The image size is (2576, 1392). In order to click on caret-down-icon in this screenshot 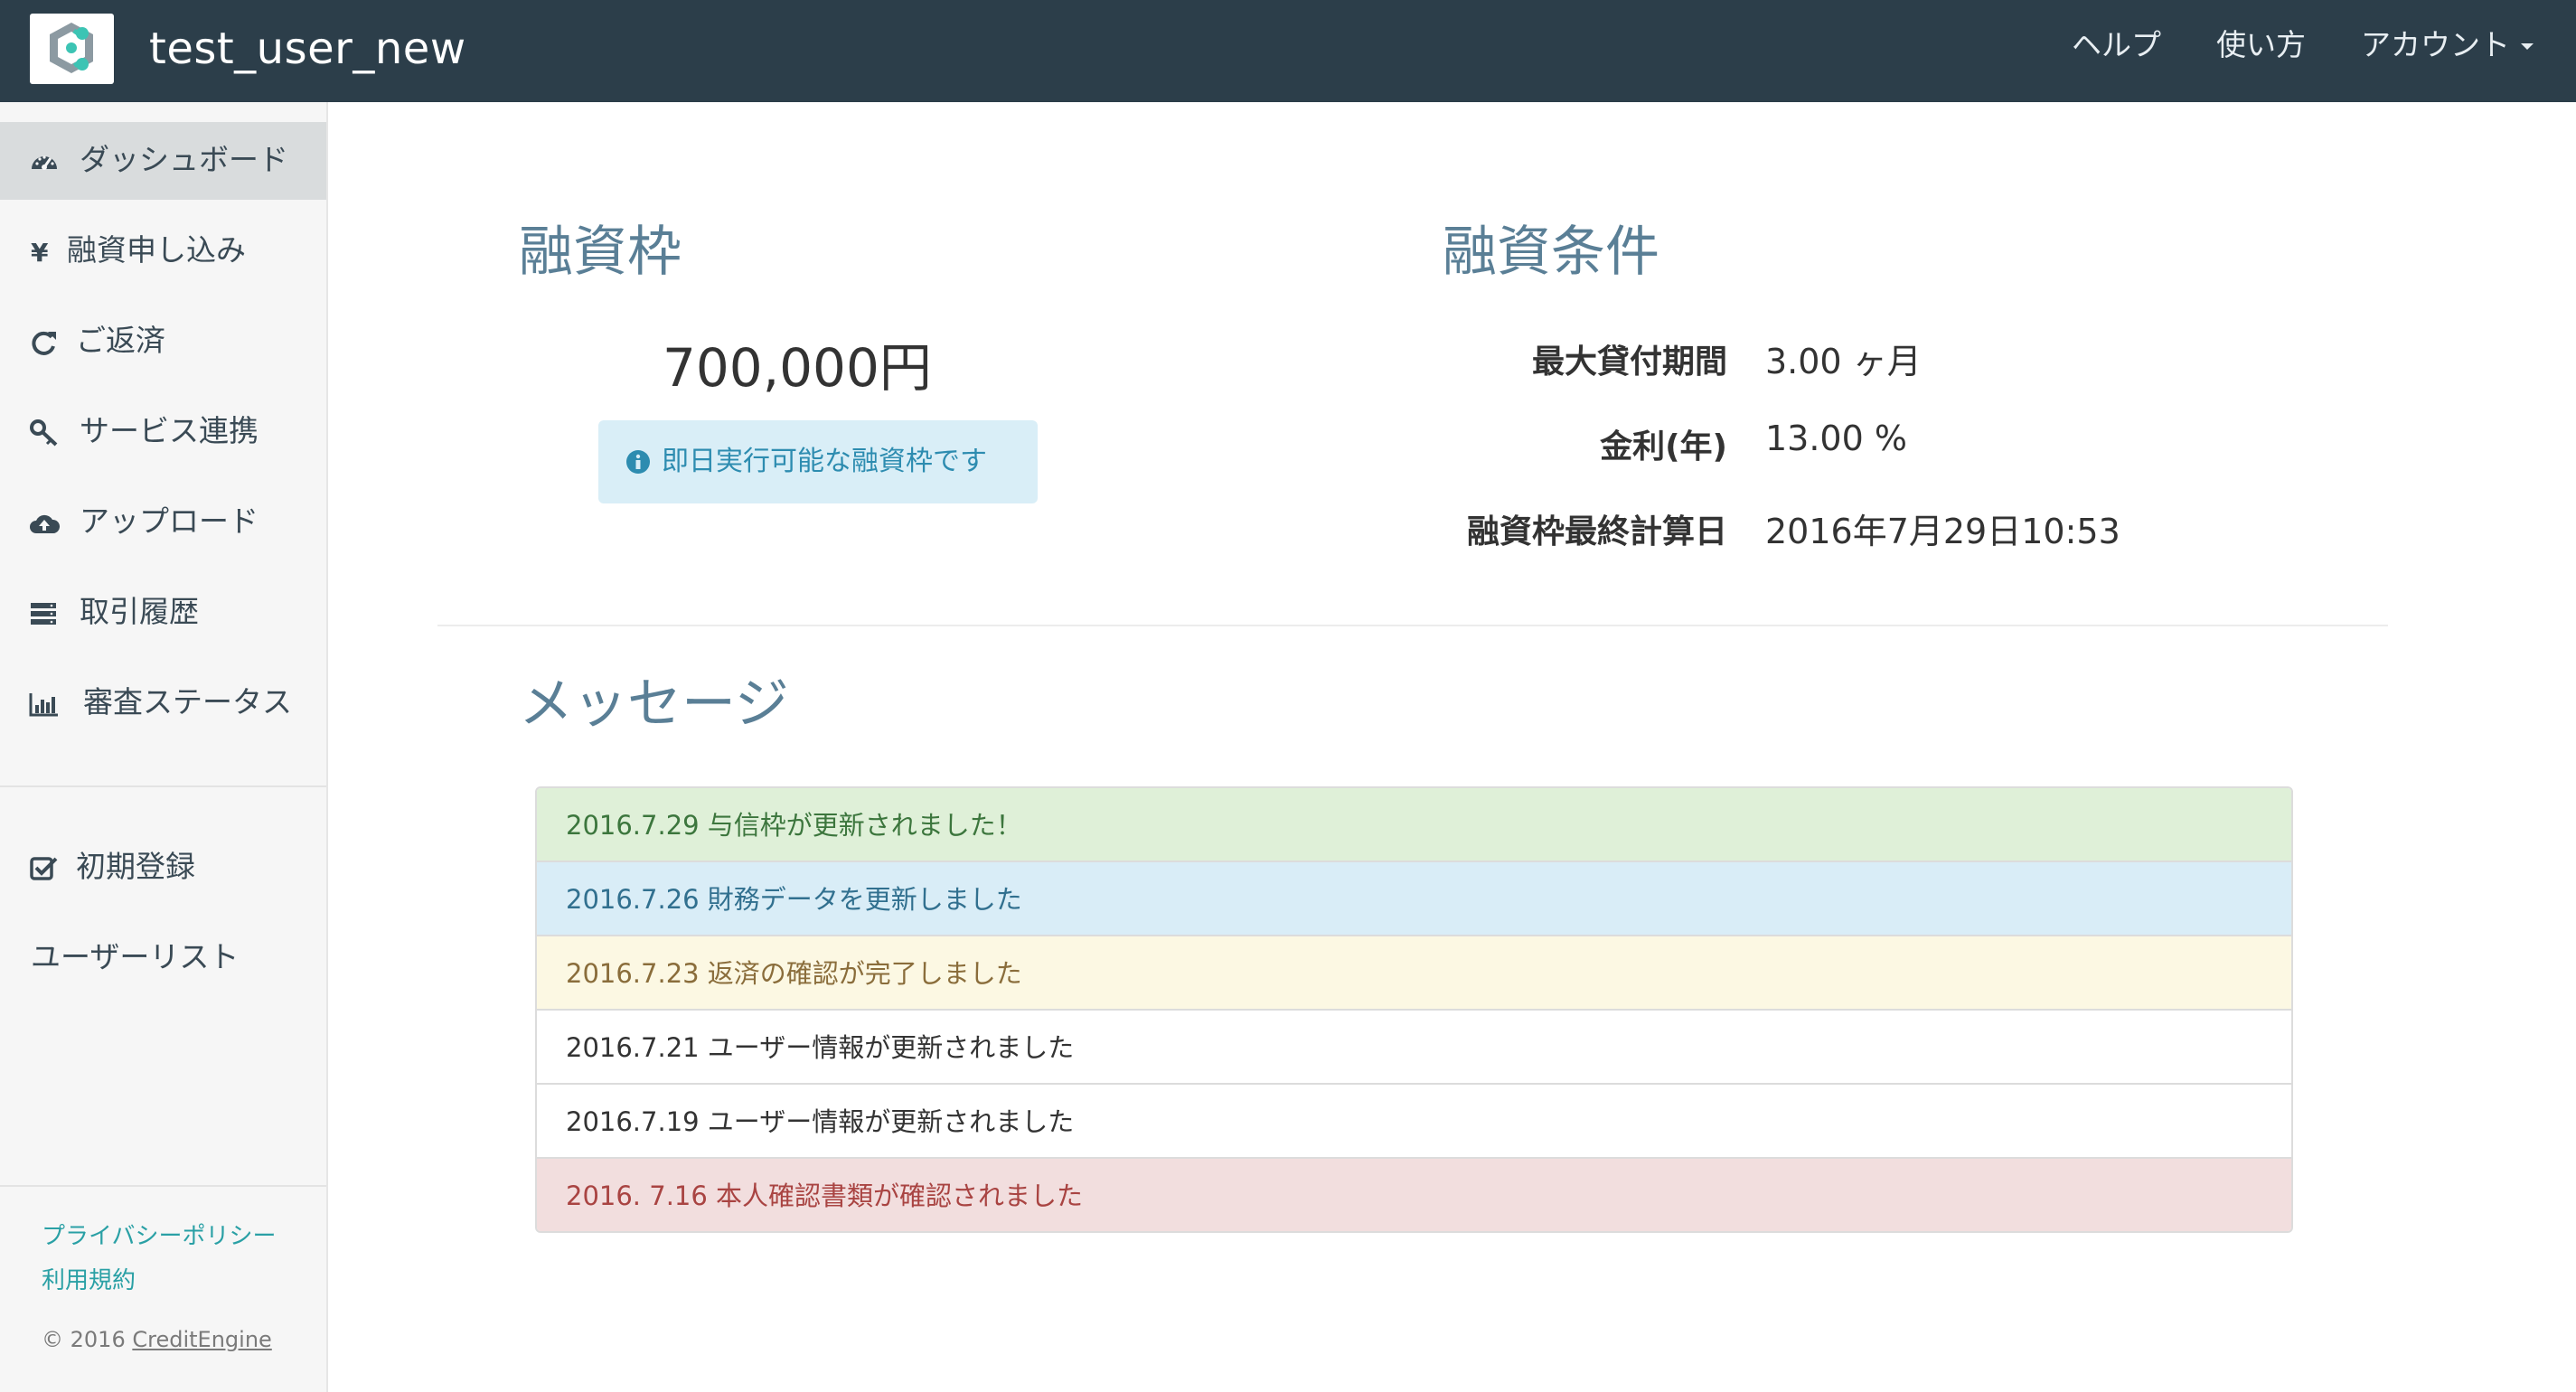, I will do `click(2528, 46)`.